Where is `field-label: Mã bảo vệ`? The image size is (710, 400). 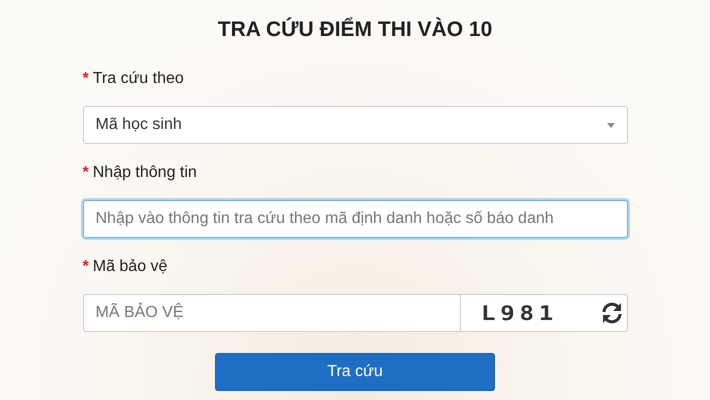
field-label: Mã bảo vệ is located at coordinates (130, 267).